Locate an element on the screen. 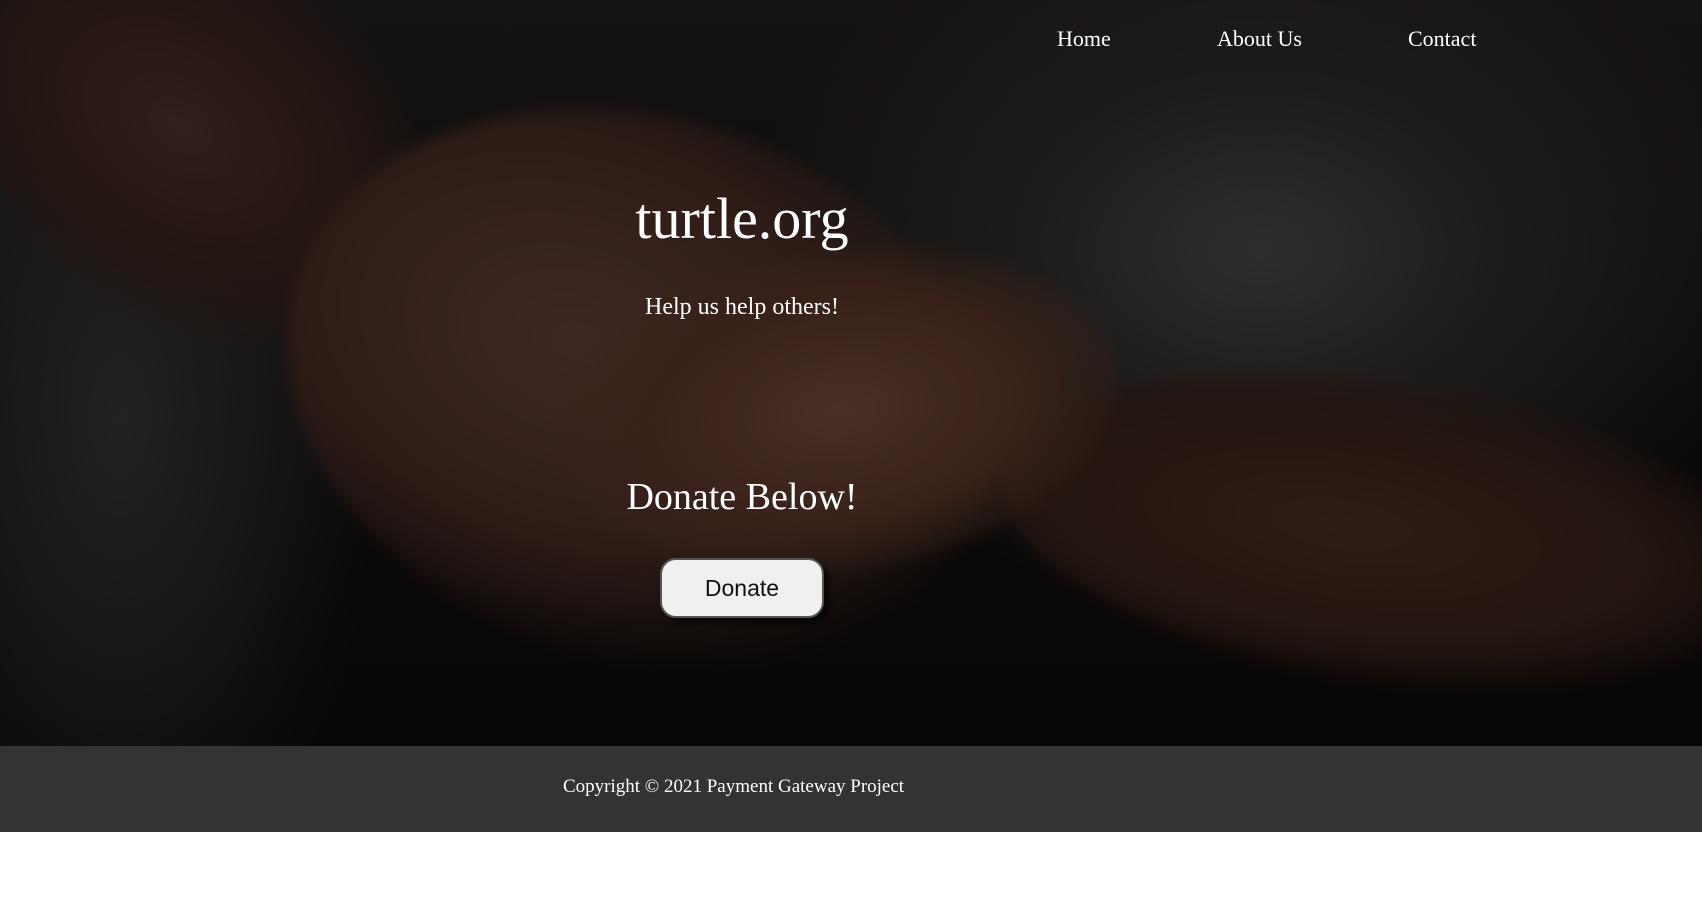  nav-about-us-link: About Us is located at coordinates (1259, 39).